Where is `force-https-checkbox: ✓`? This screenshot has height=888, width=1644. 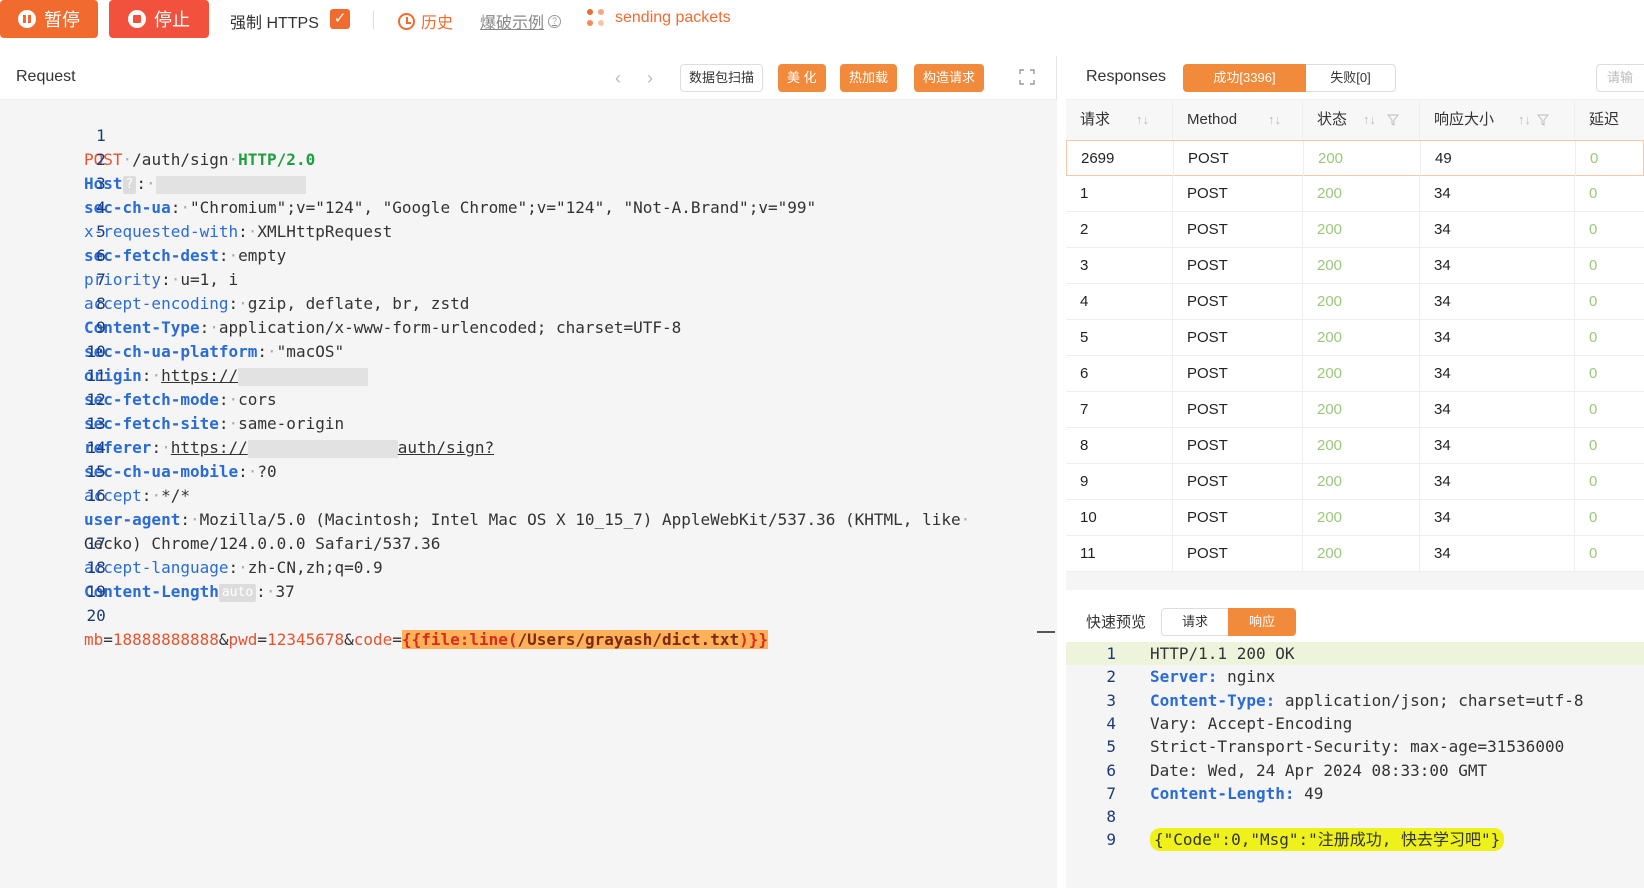
force-https-checkbox: ✓ is located at coordinates (340, 19).